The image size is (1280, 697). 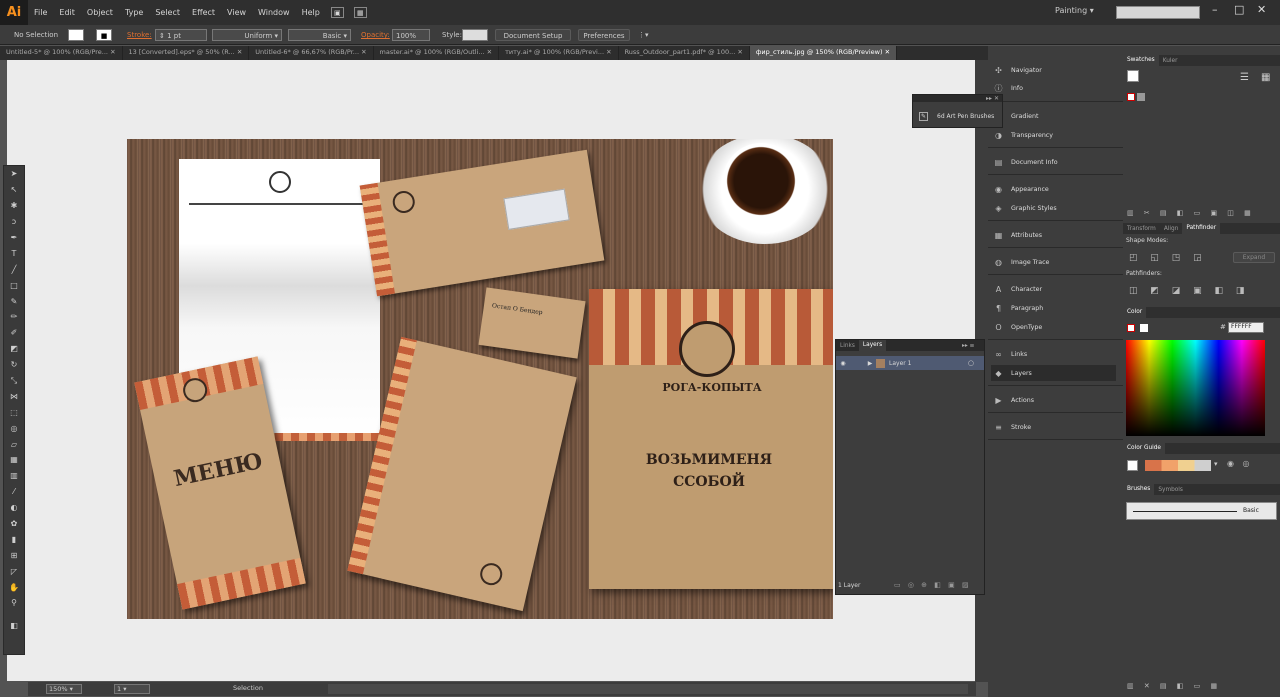 What do you see at coordinates (1010, 354) in the screenshot?
I see `panel-links: ∞ Links` at bounding box center [1010, 354].